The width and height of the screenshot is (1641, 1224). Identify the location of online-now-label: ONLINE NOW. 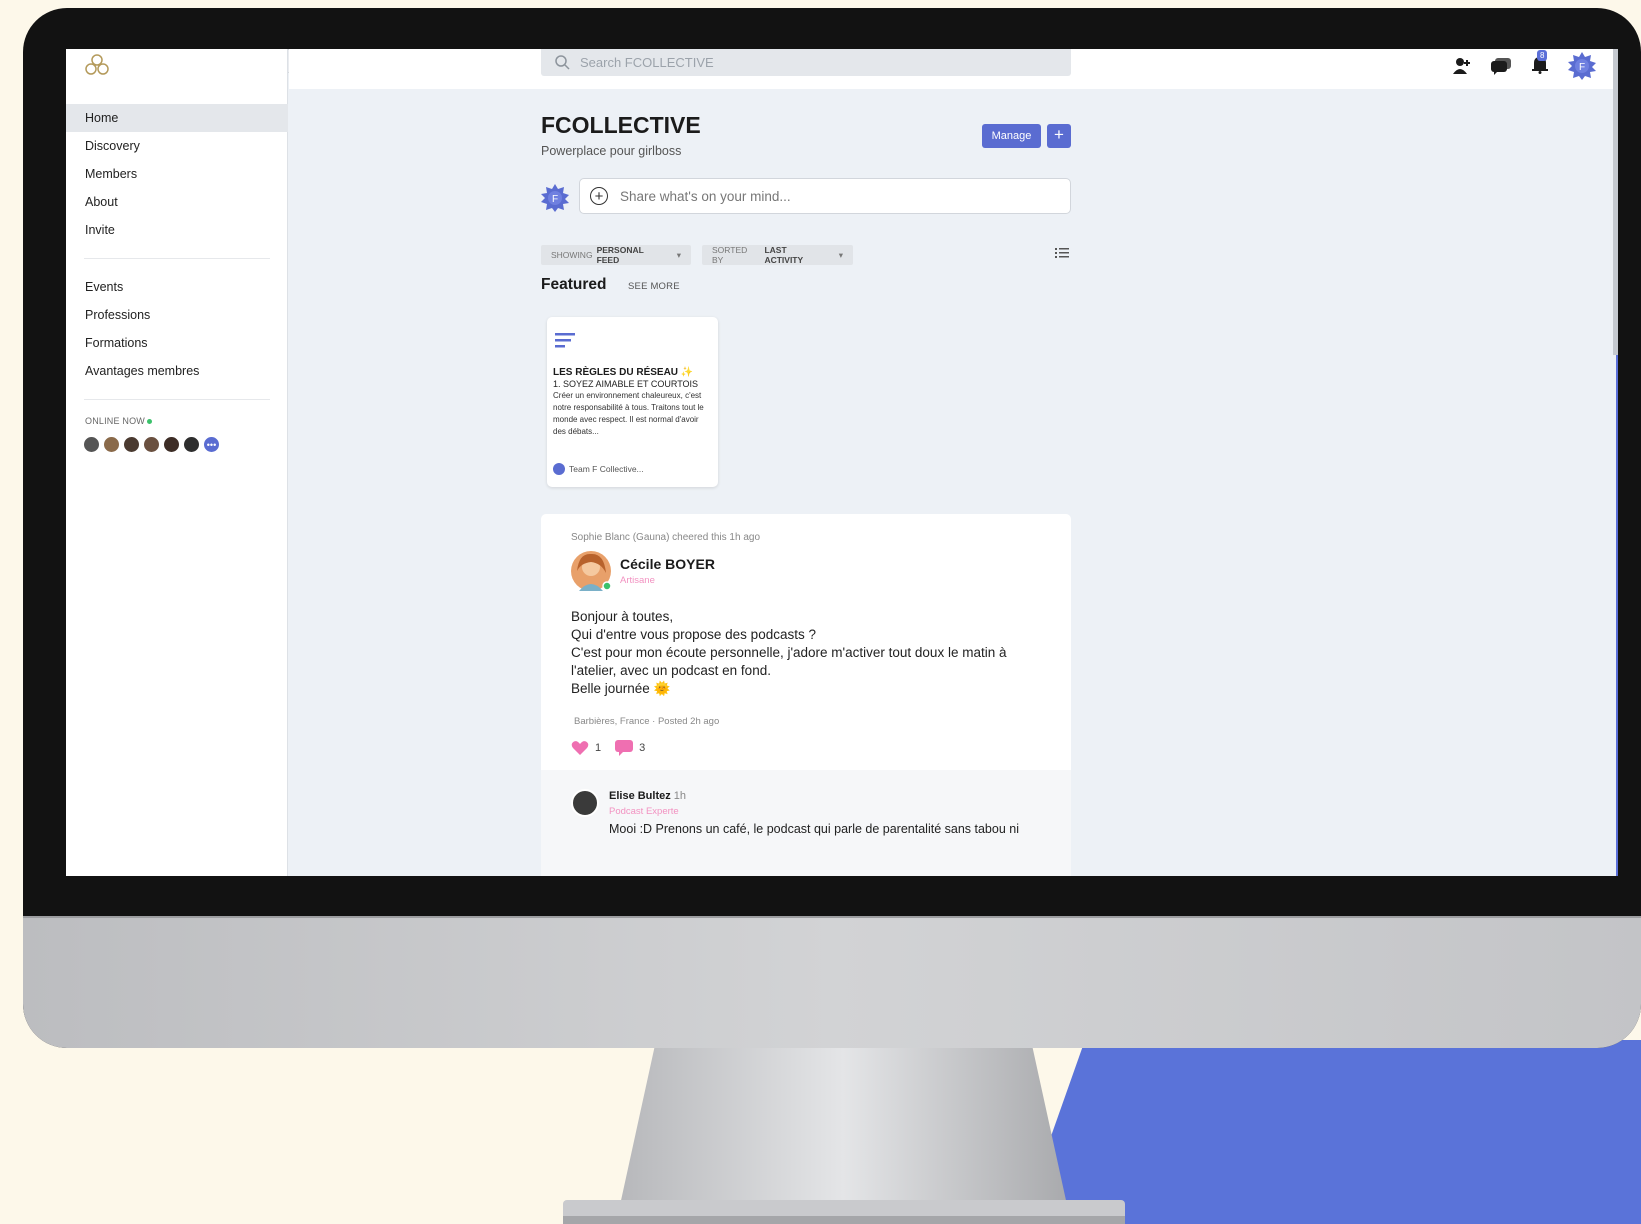
(177, 421).